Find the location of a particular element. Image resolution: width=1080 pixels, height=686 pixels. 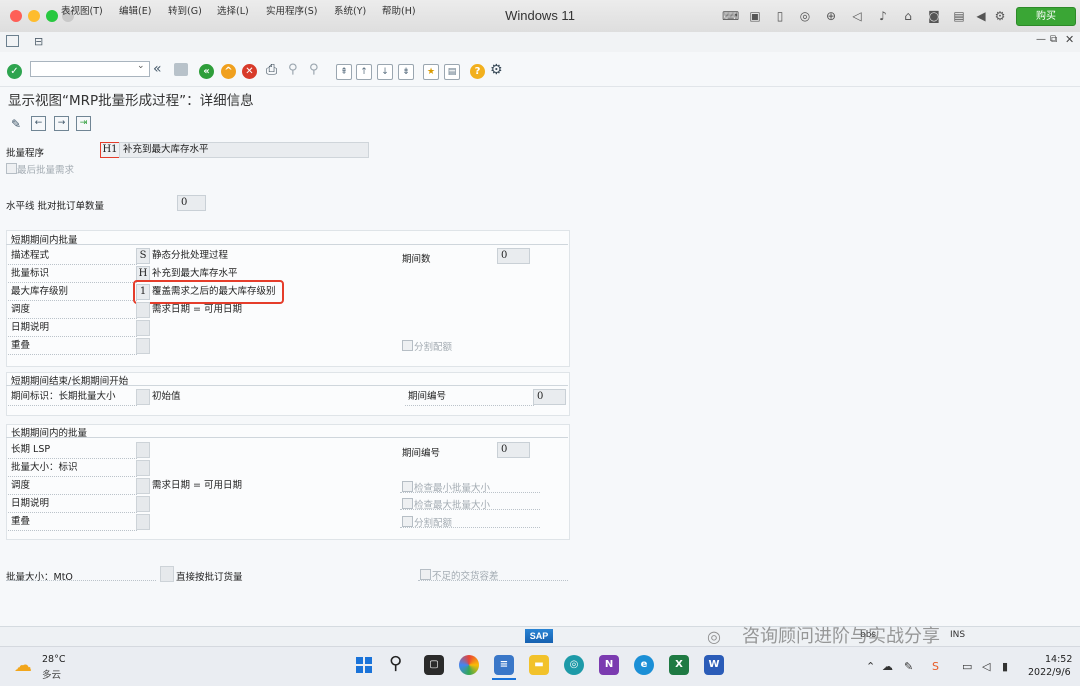

long-date-explanation-code is located at coordinates (143, 504).